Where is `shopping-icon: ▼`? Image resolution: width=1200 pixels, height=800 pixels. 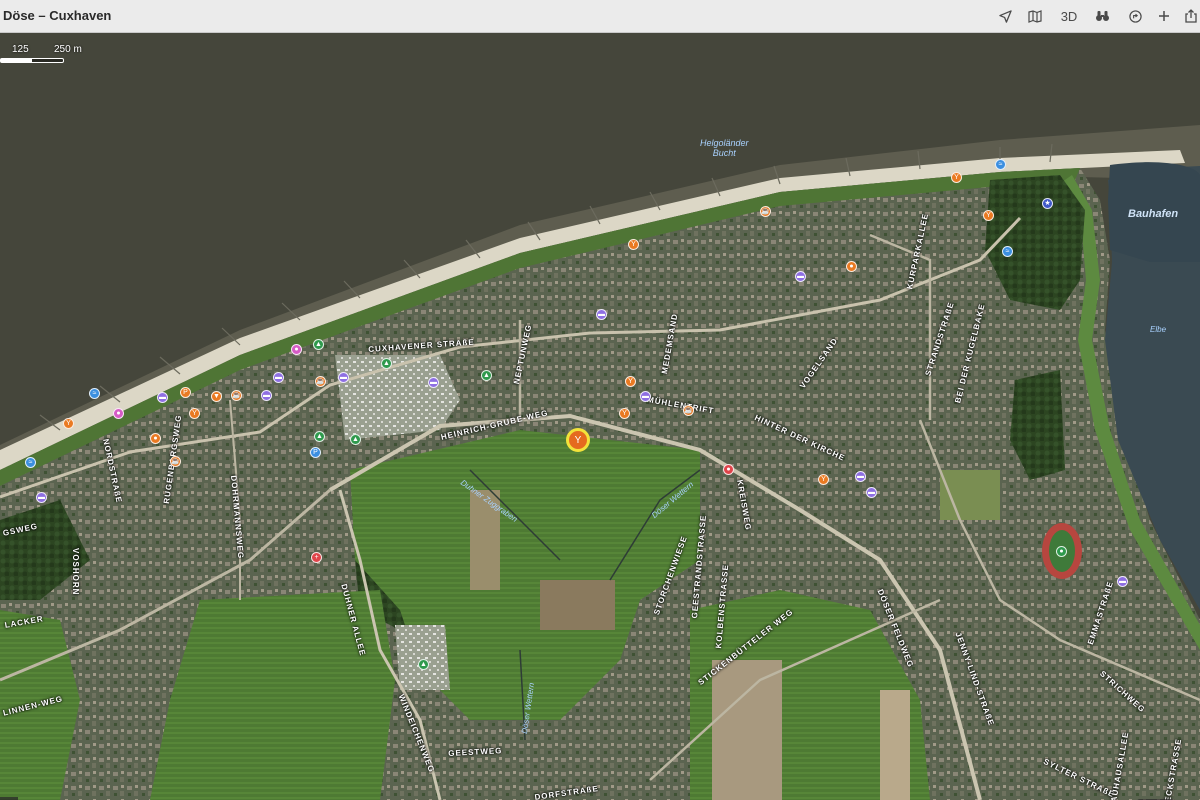 shopping-icon: ▼ is located at coordinates (216, 396).